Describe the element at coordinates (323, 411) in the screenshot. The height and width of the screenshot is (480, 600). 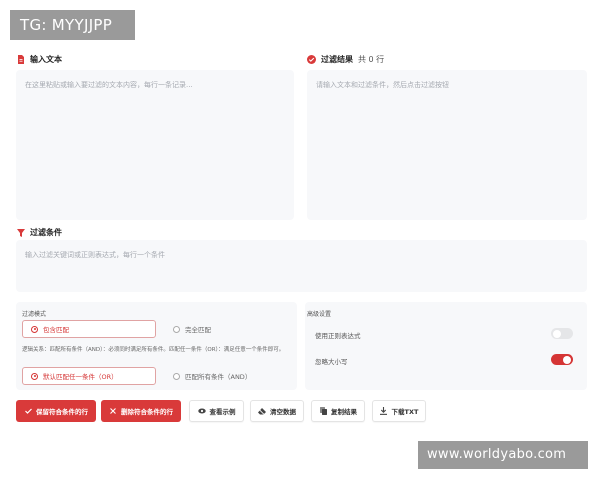
I see `copy-icon` at that location.